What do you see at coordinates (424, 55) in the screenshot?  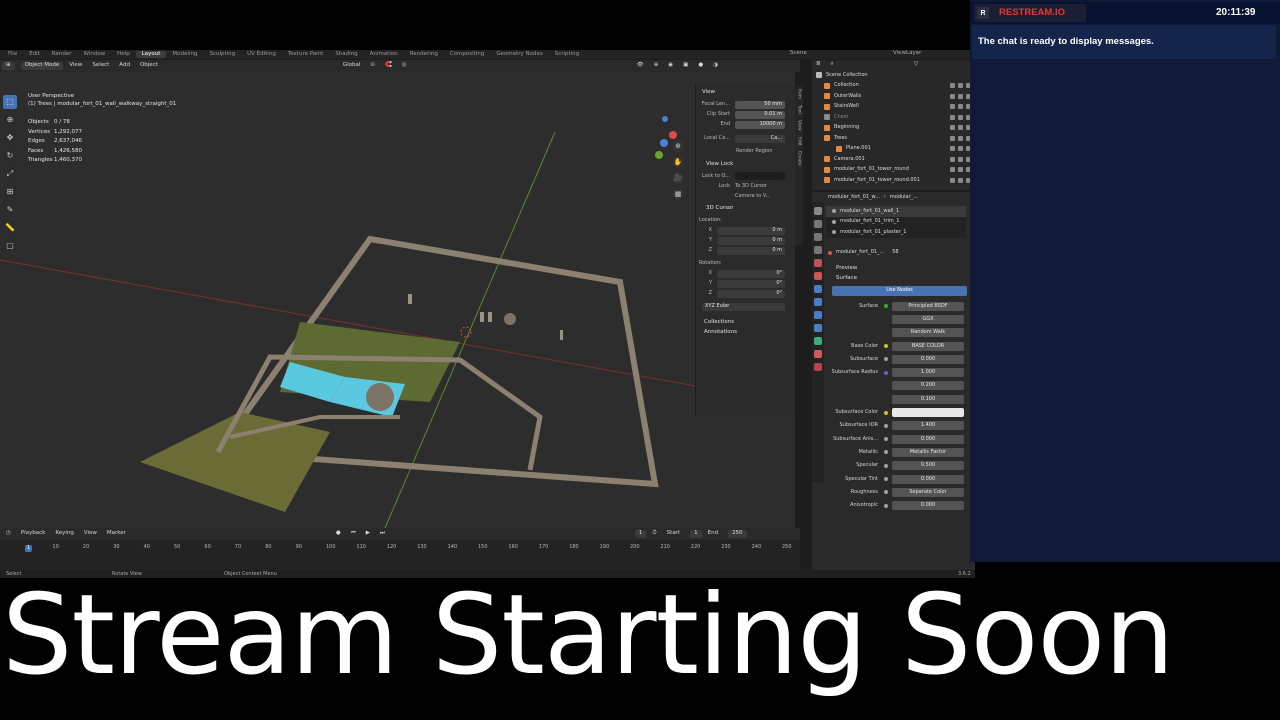 I see `workspace-tab: Rendering` at bounding box center [424, 55].